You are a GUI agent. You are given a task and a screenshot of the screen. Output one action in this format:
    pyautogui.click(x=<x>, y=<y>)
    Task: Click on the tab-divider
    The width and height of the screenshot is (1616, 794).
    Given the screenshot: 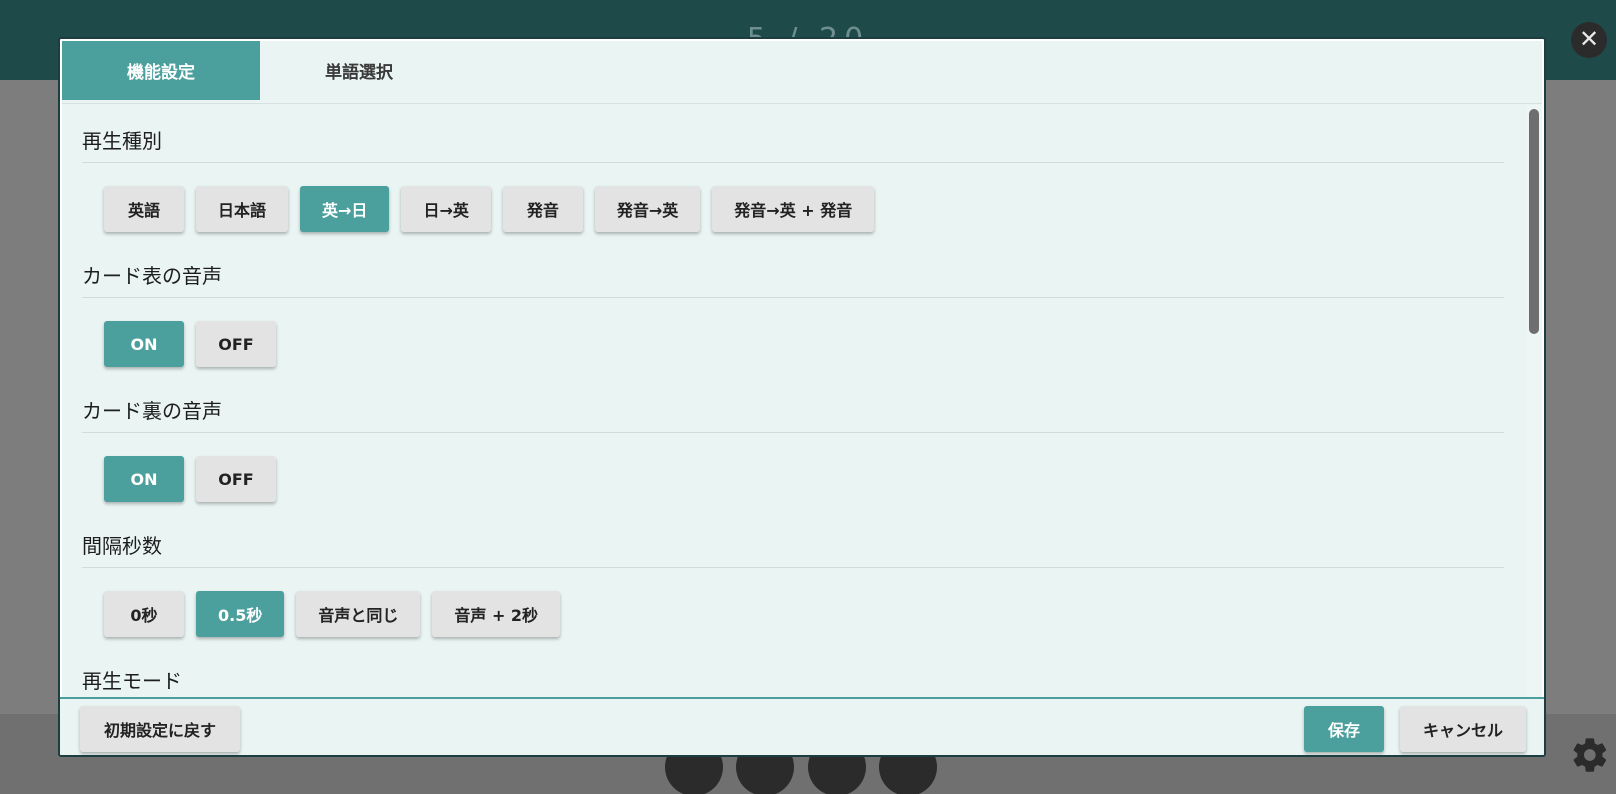 What is the action you would take?
    pyautogui.click(x=802, y=103)
    